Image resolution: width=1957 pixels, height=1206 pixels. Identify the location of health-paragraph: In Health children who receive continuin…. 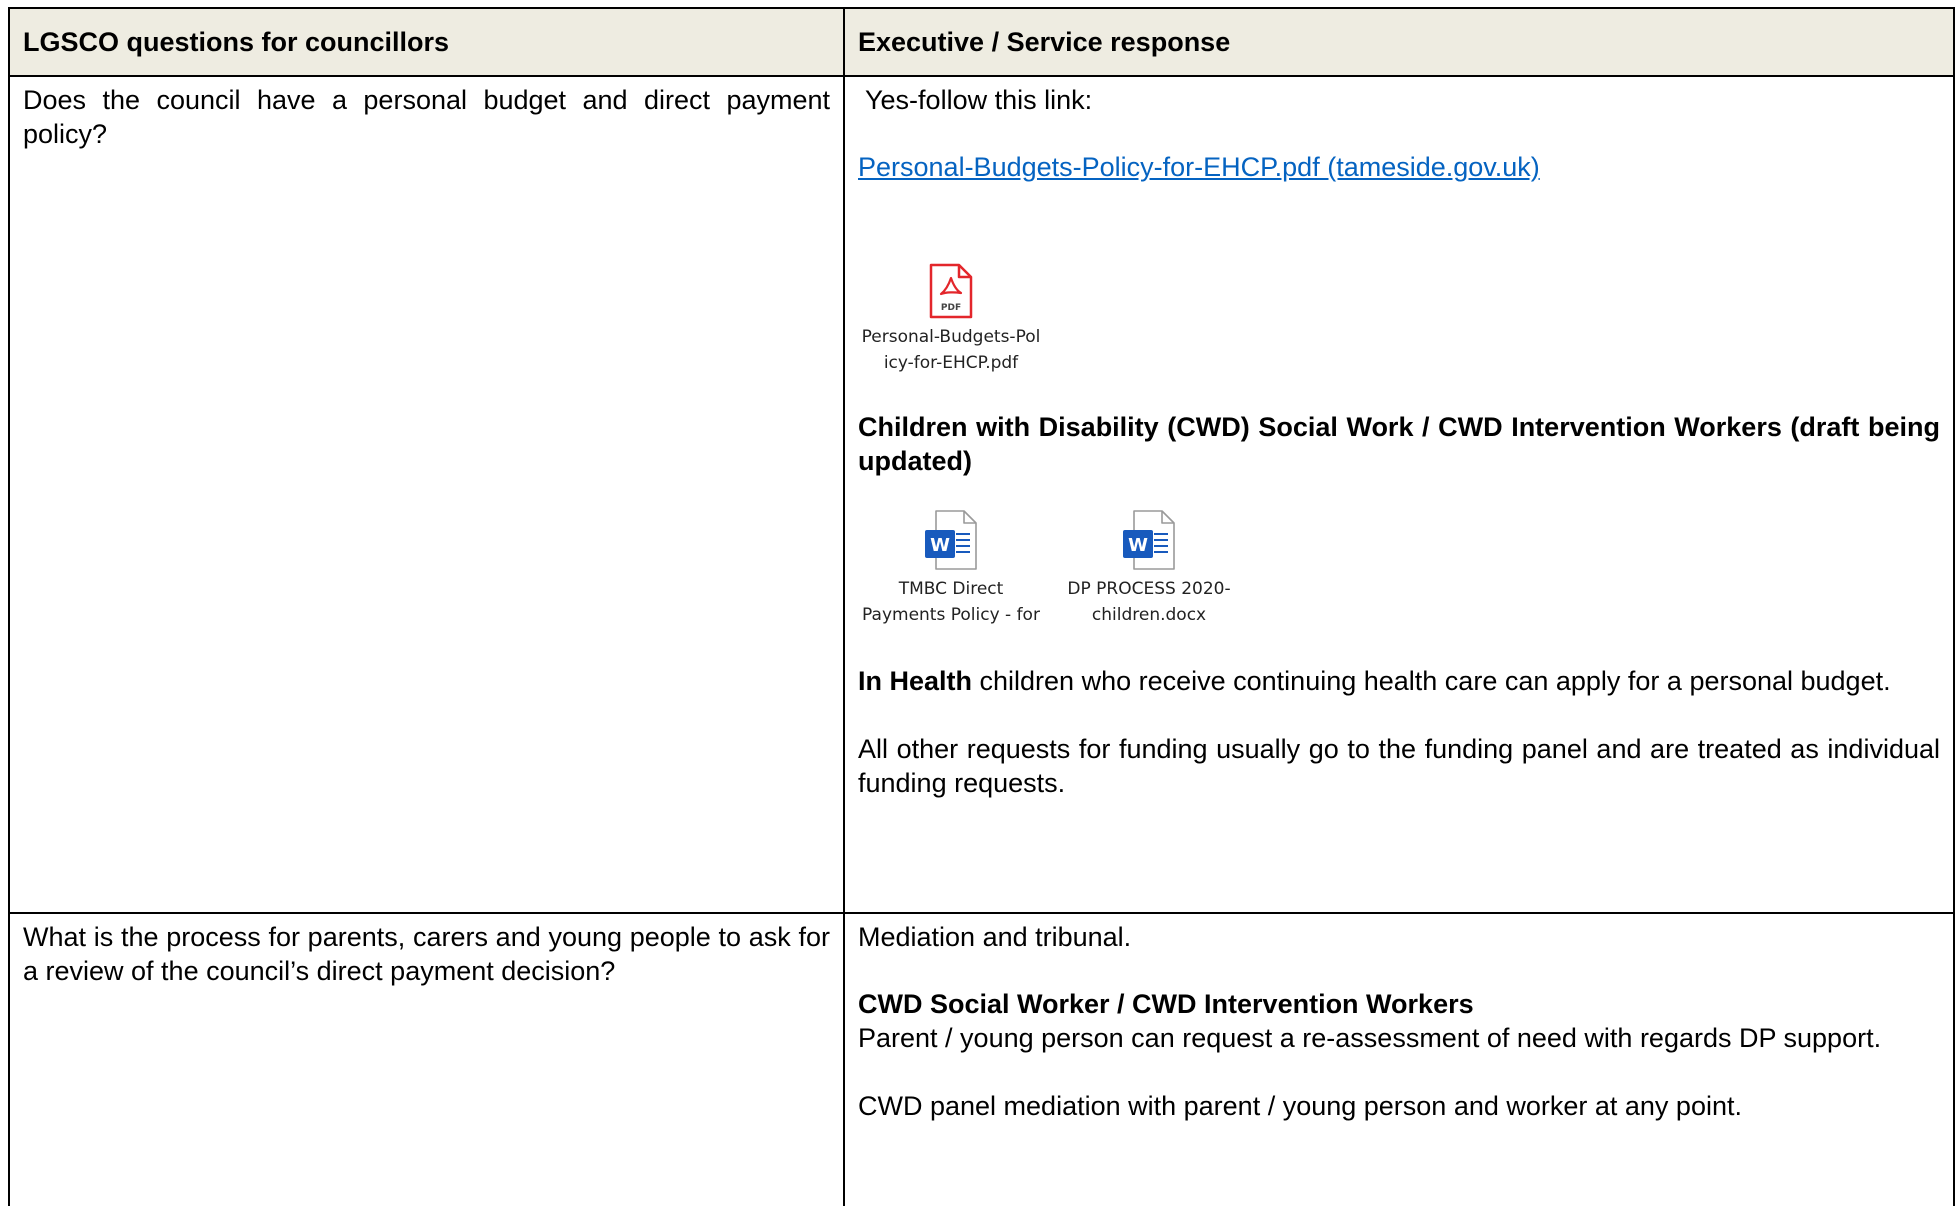
(1399, 681).